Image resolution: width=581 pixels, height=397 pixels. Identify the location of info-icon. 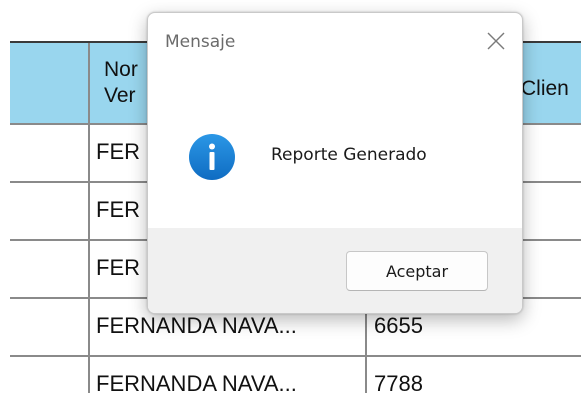
(212, 157).